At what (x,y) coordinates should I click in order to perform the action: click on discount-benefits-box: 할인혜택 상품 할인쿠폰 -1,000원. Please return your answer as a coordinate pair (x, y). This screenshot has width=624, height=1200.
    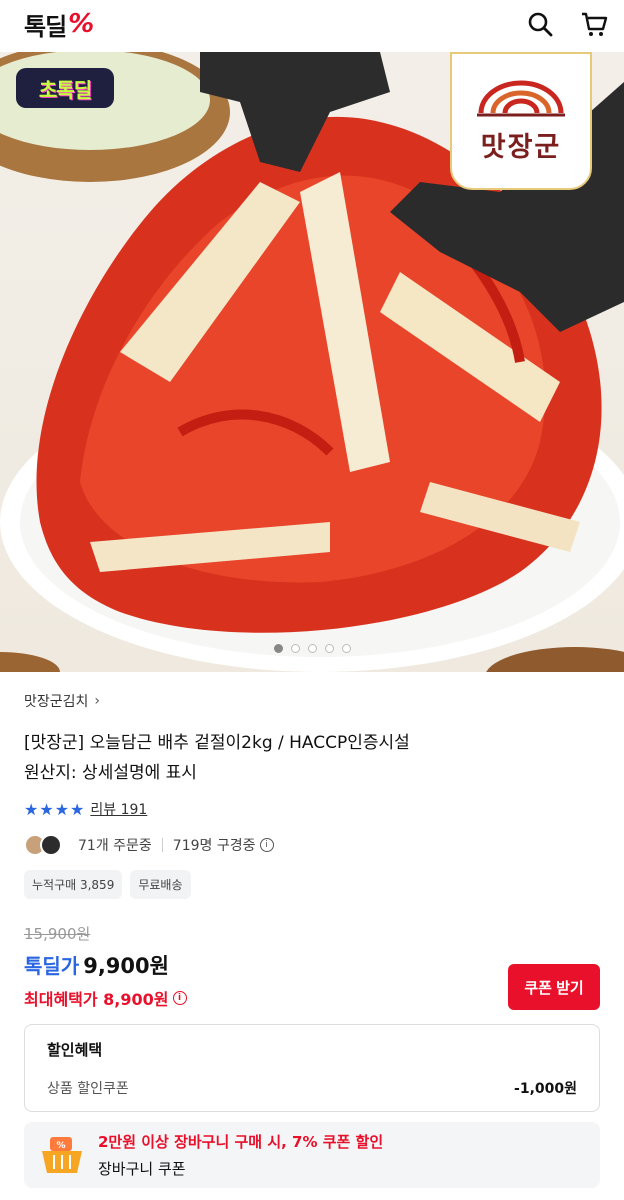
    Looking at the image, I should click on (312, 1068).